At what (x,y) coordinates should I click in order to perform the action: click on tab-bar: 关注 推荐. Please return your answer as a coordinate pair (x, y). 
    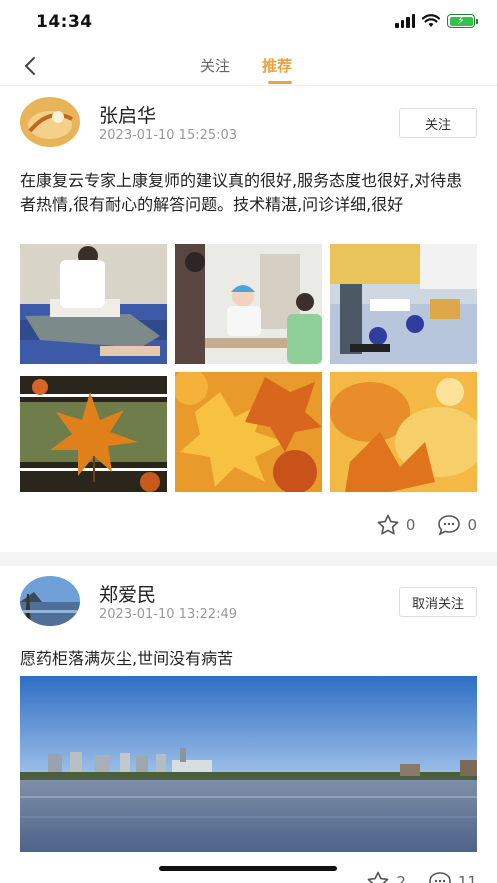
    Looking at the image, I should click on (248, 66).